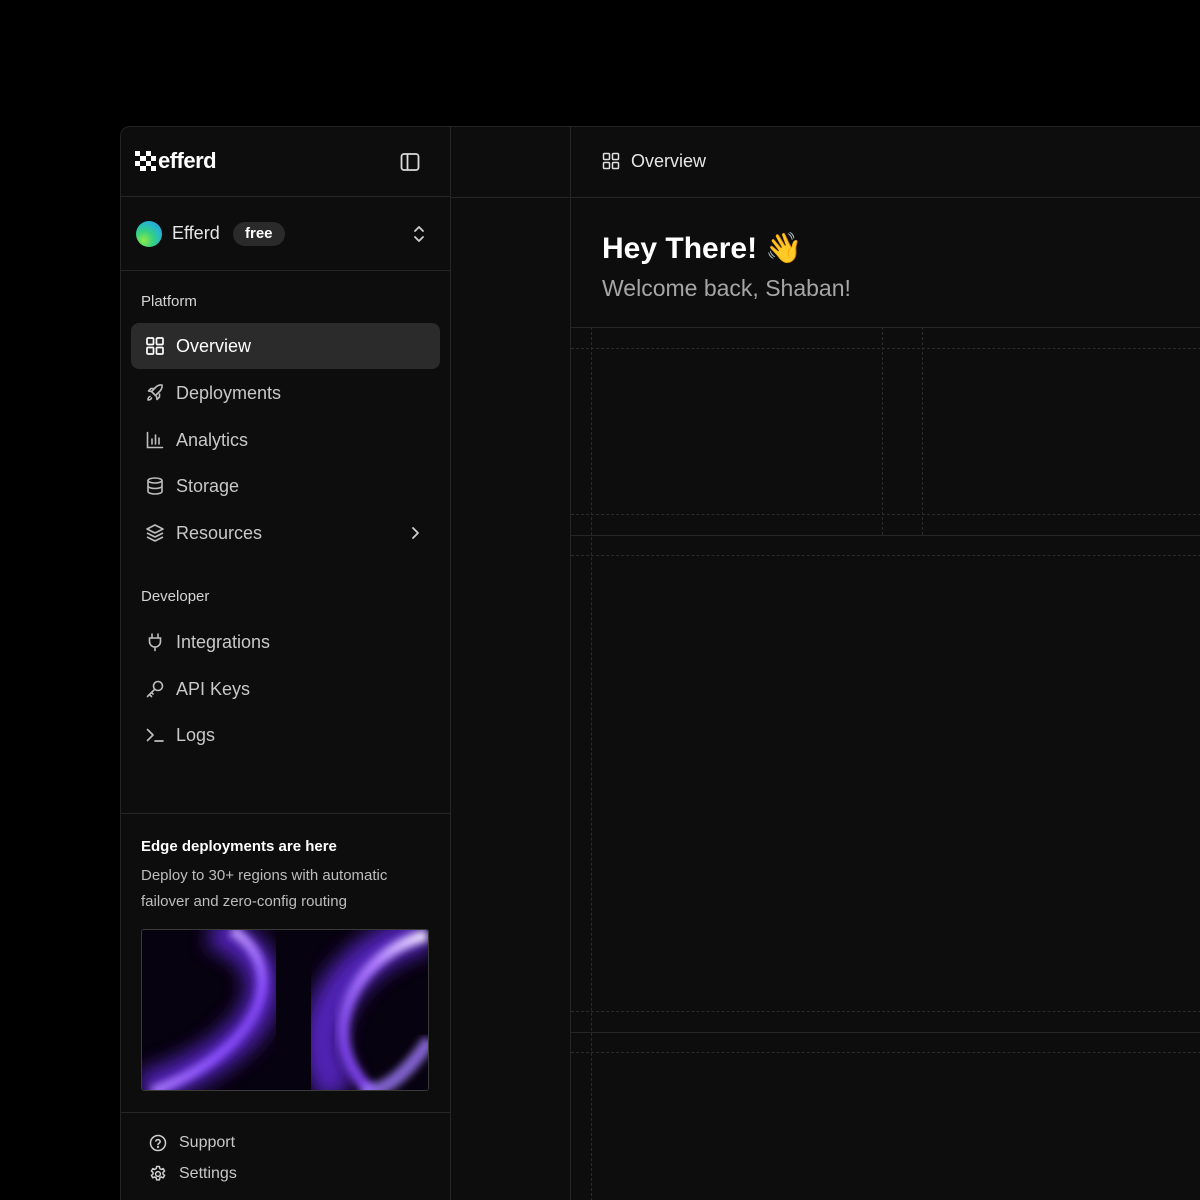  Describe the element at coordinates (285, 393) in the screenshot. I see `sidebar-item-deployments: Deployments` at that location.